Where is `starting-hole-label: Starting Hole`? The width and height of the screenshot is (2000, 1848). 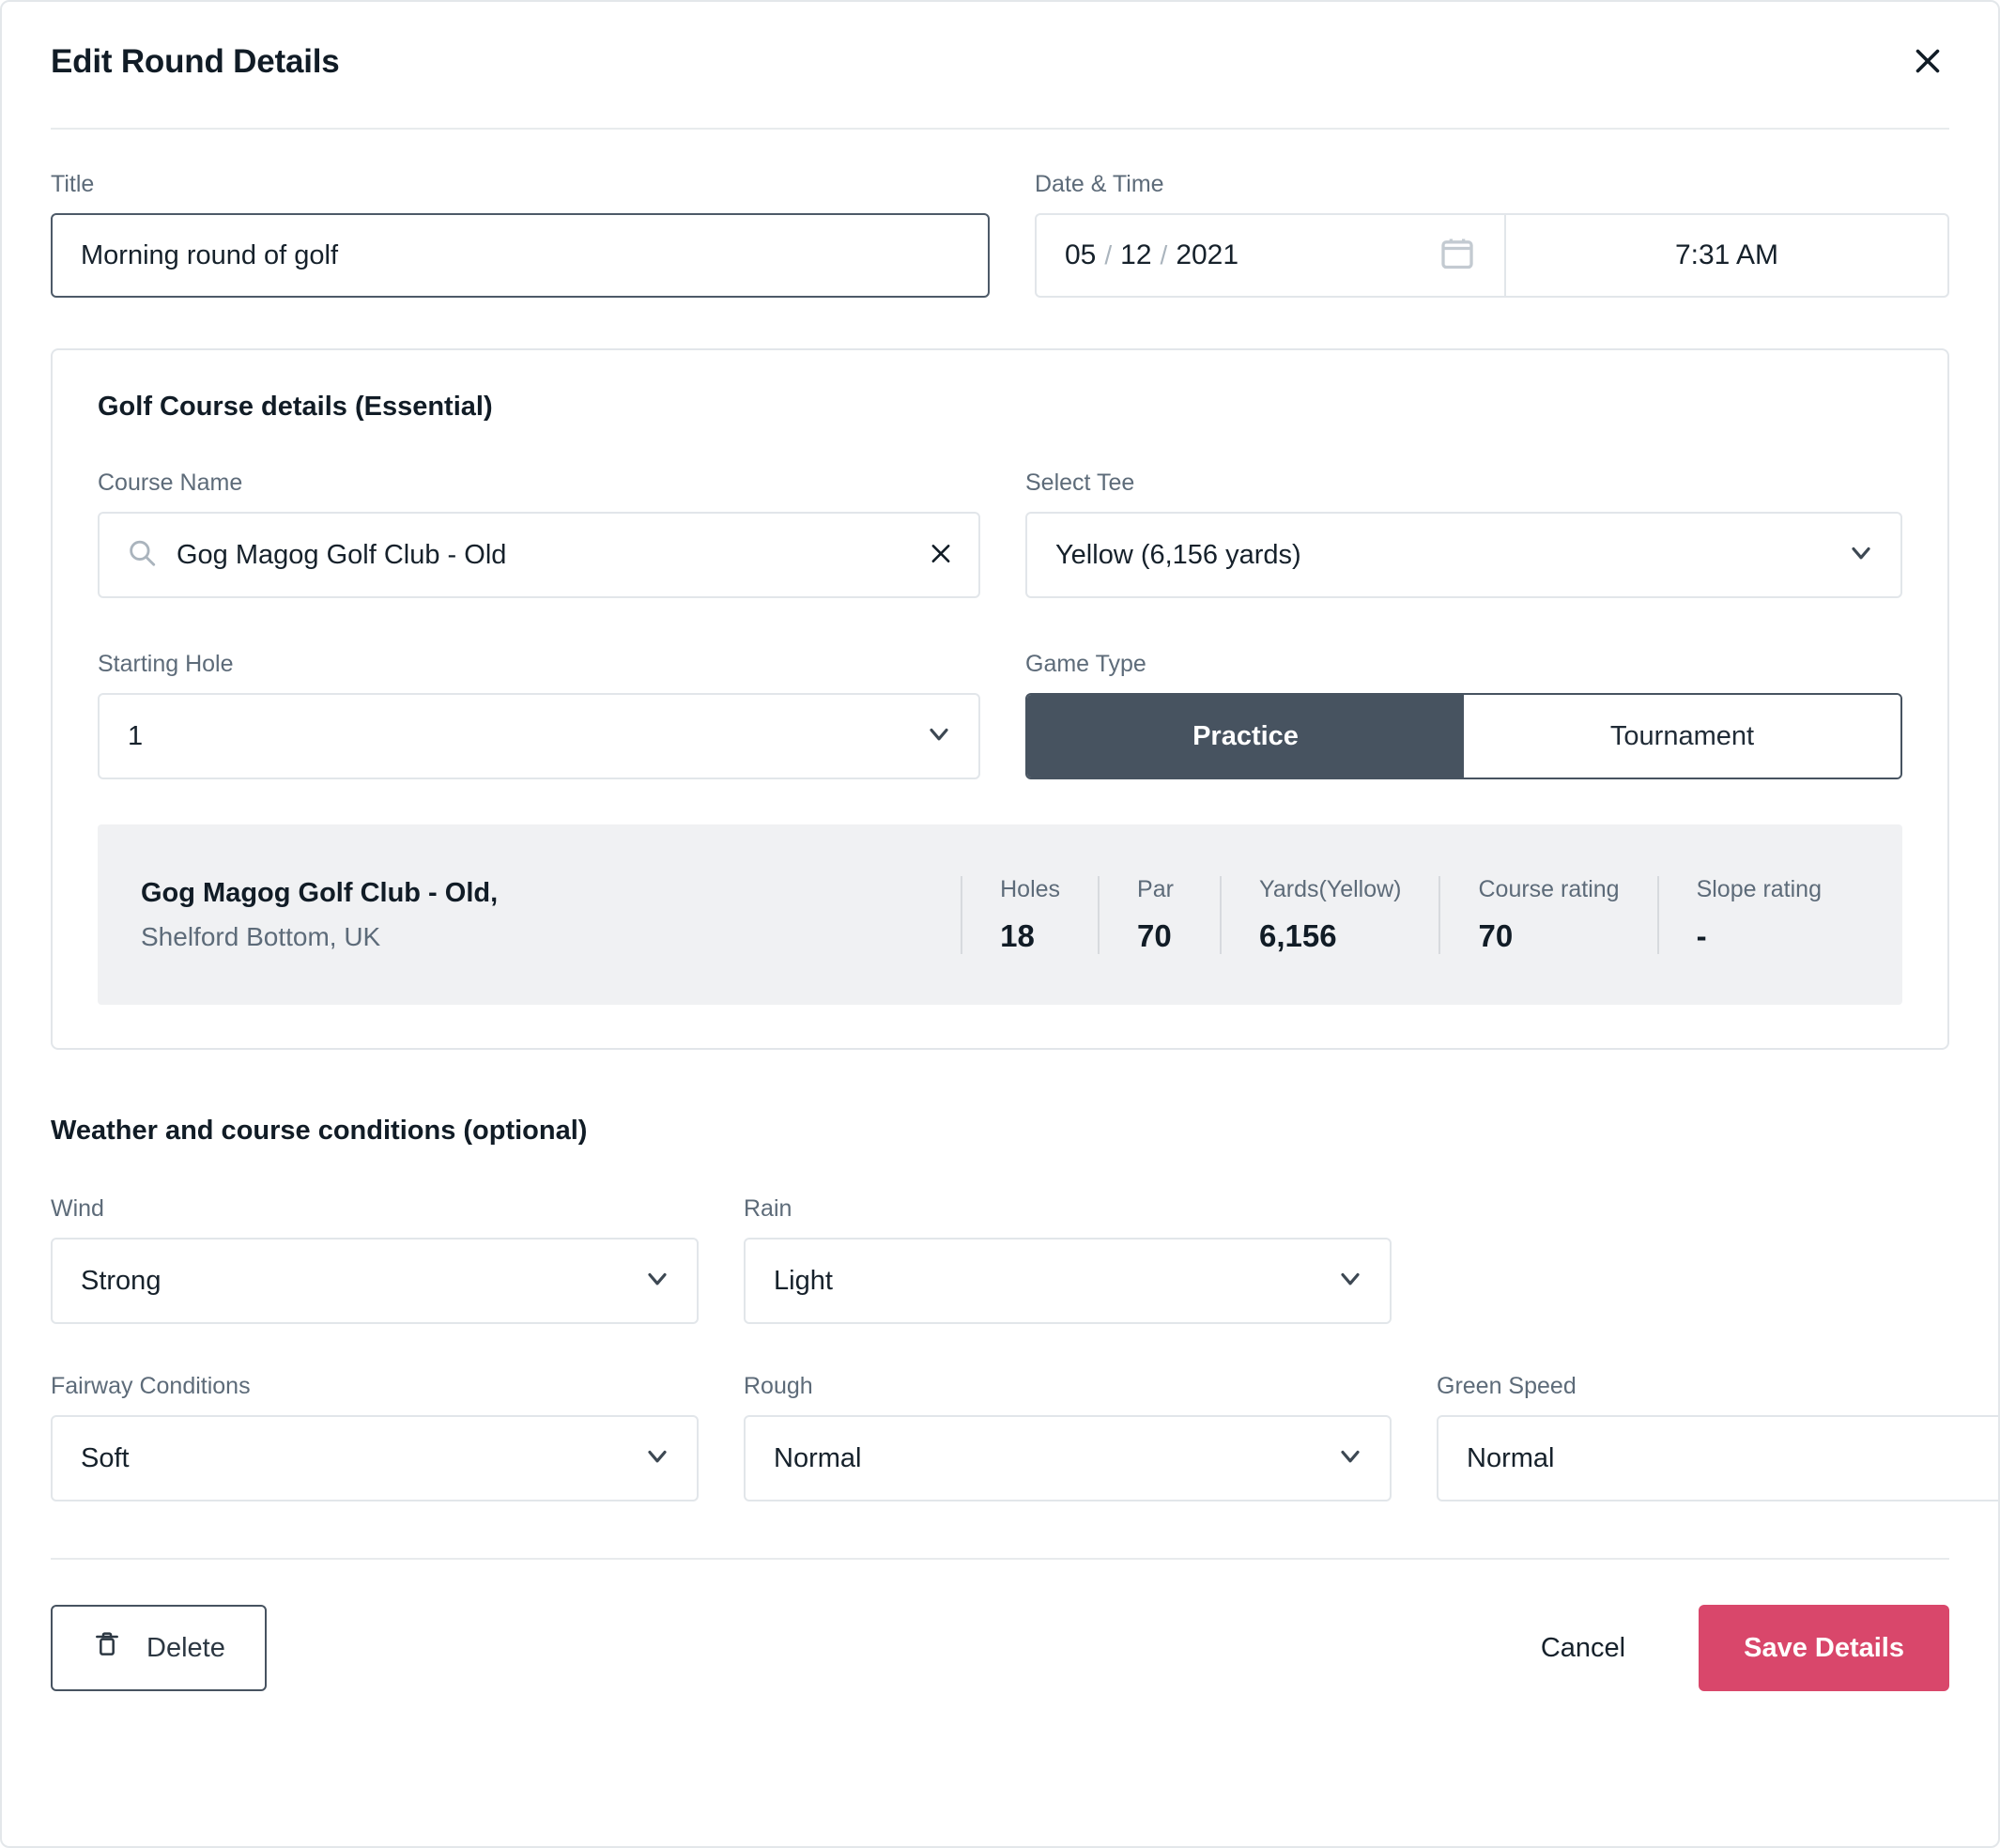 starting-hole-label: Starting Hole is located at coordinates (166, 664).